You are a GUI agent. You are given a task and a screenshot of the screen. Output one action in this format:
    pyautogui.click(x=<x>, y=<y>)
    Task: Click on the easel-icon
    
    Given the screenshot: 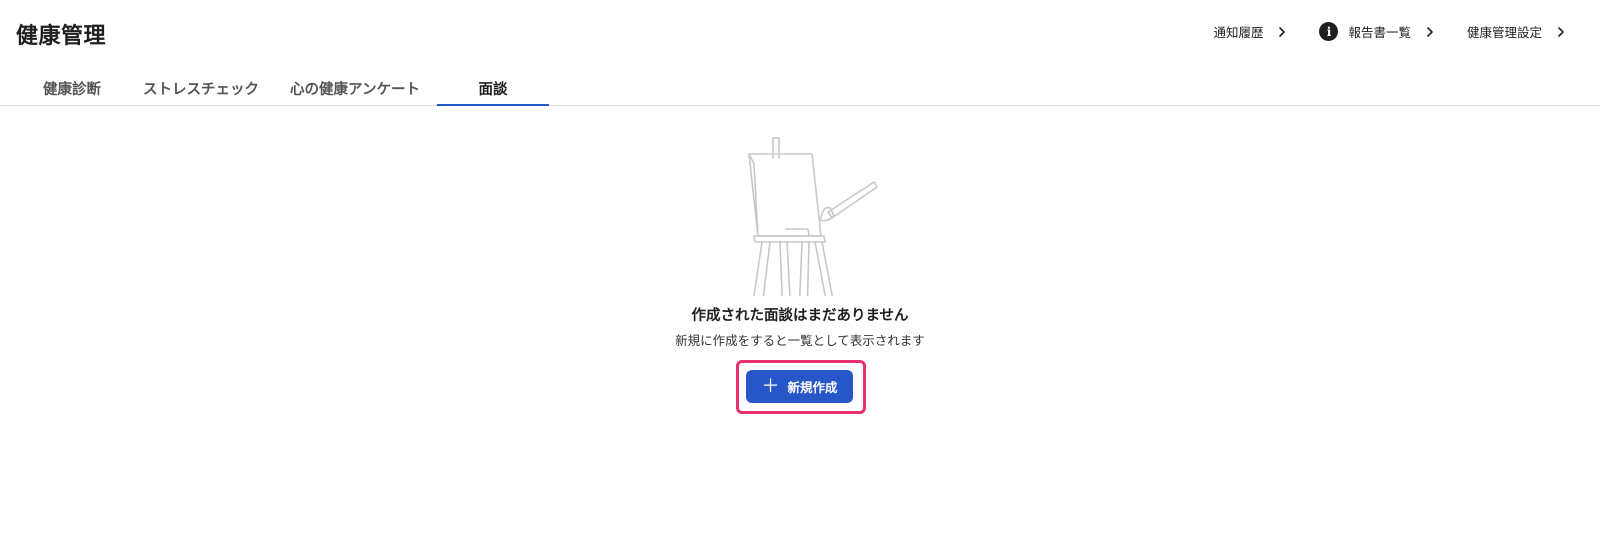 What is the action you would take?
    pyautogui.click(x=813, y=216)
    